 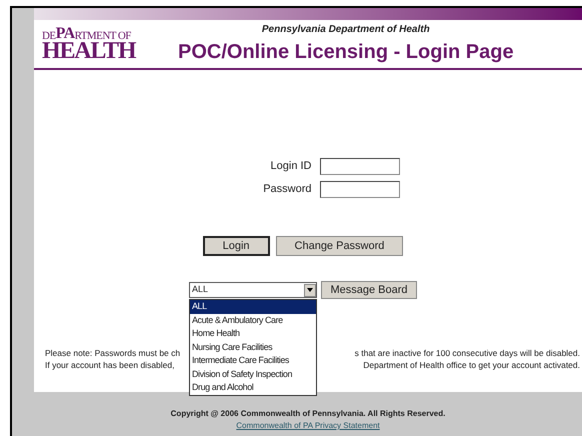 What do you see at coordinates (236, 246) in the screenshot?
I see `login-button: Login` at bounding box center [236, 246].